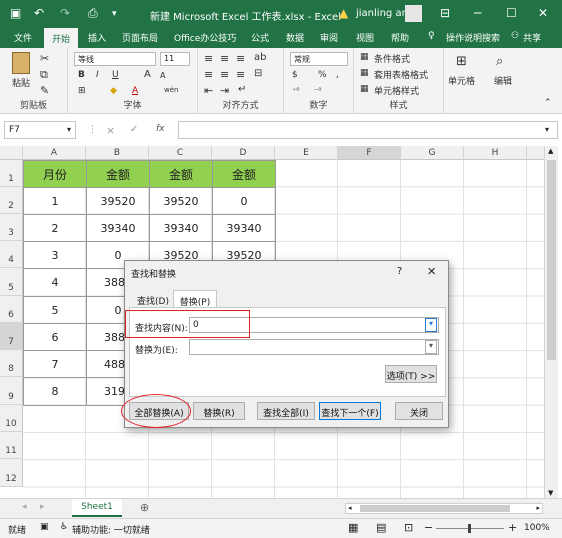  What do you see at coordinates (306, 153) in the screenshot?
I see `column-header: E` at bounding box center [306, 153].